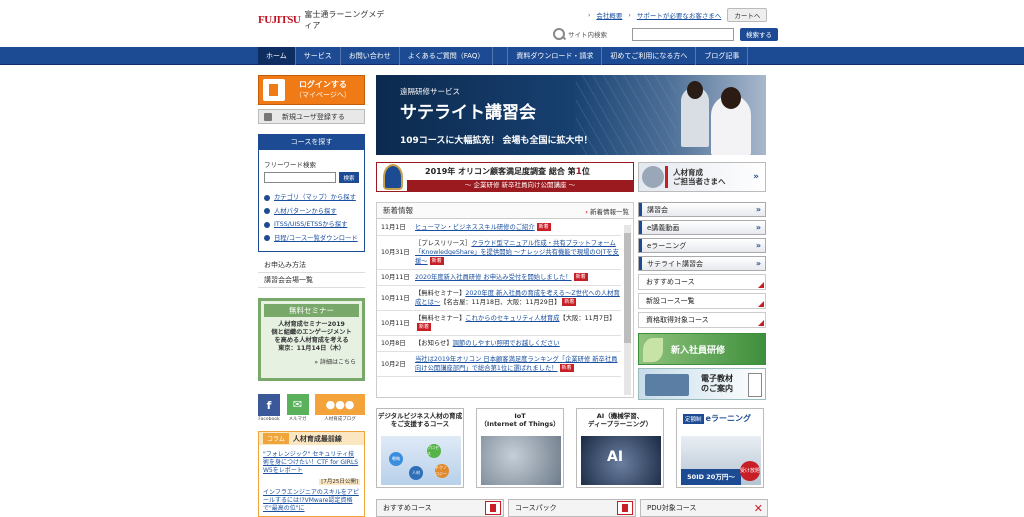 The height and width of the screenshot is (517, 1024). Describe the element at coordinates (300, 177) in the screenshot. I see `freeword-input` at that location.